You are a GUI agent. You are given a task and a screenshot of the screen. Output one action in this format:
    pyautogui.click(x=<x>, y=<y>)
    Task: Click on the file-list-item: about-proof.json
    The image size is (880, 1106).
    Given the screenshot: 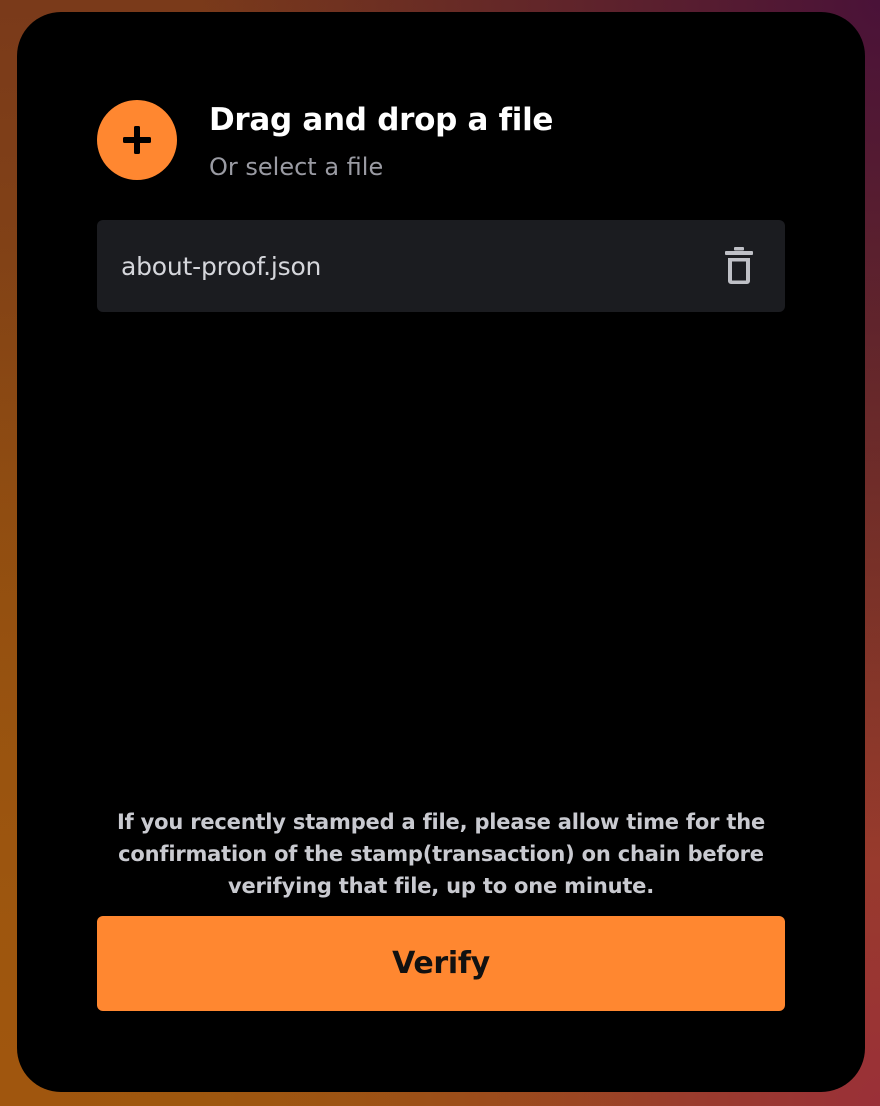 What is the action you would take?
    pyautogui.click(x=441, y=266)
    